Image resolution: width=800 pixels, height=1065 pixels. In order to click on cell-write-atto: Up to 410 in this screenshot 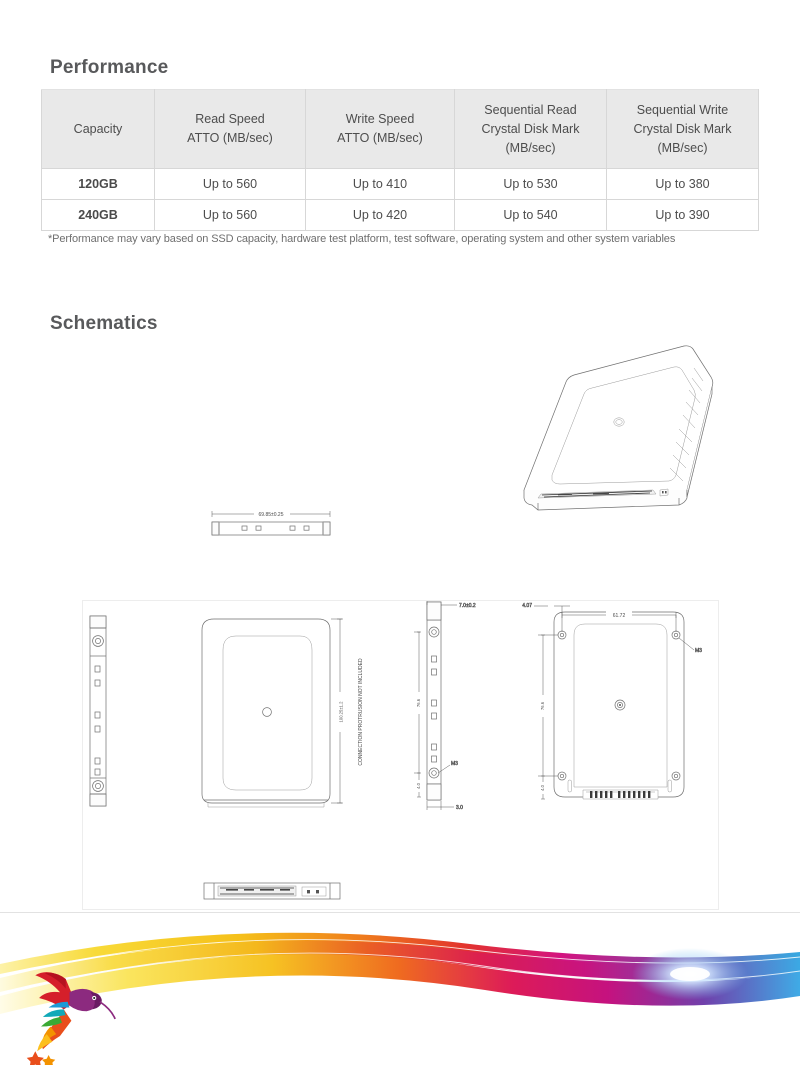, I will do `click(380, 184)`.